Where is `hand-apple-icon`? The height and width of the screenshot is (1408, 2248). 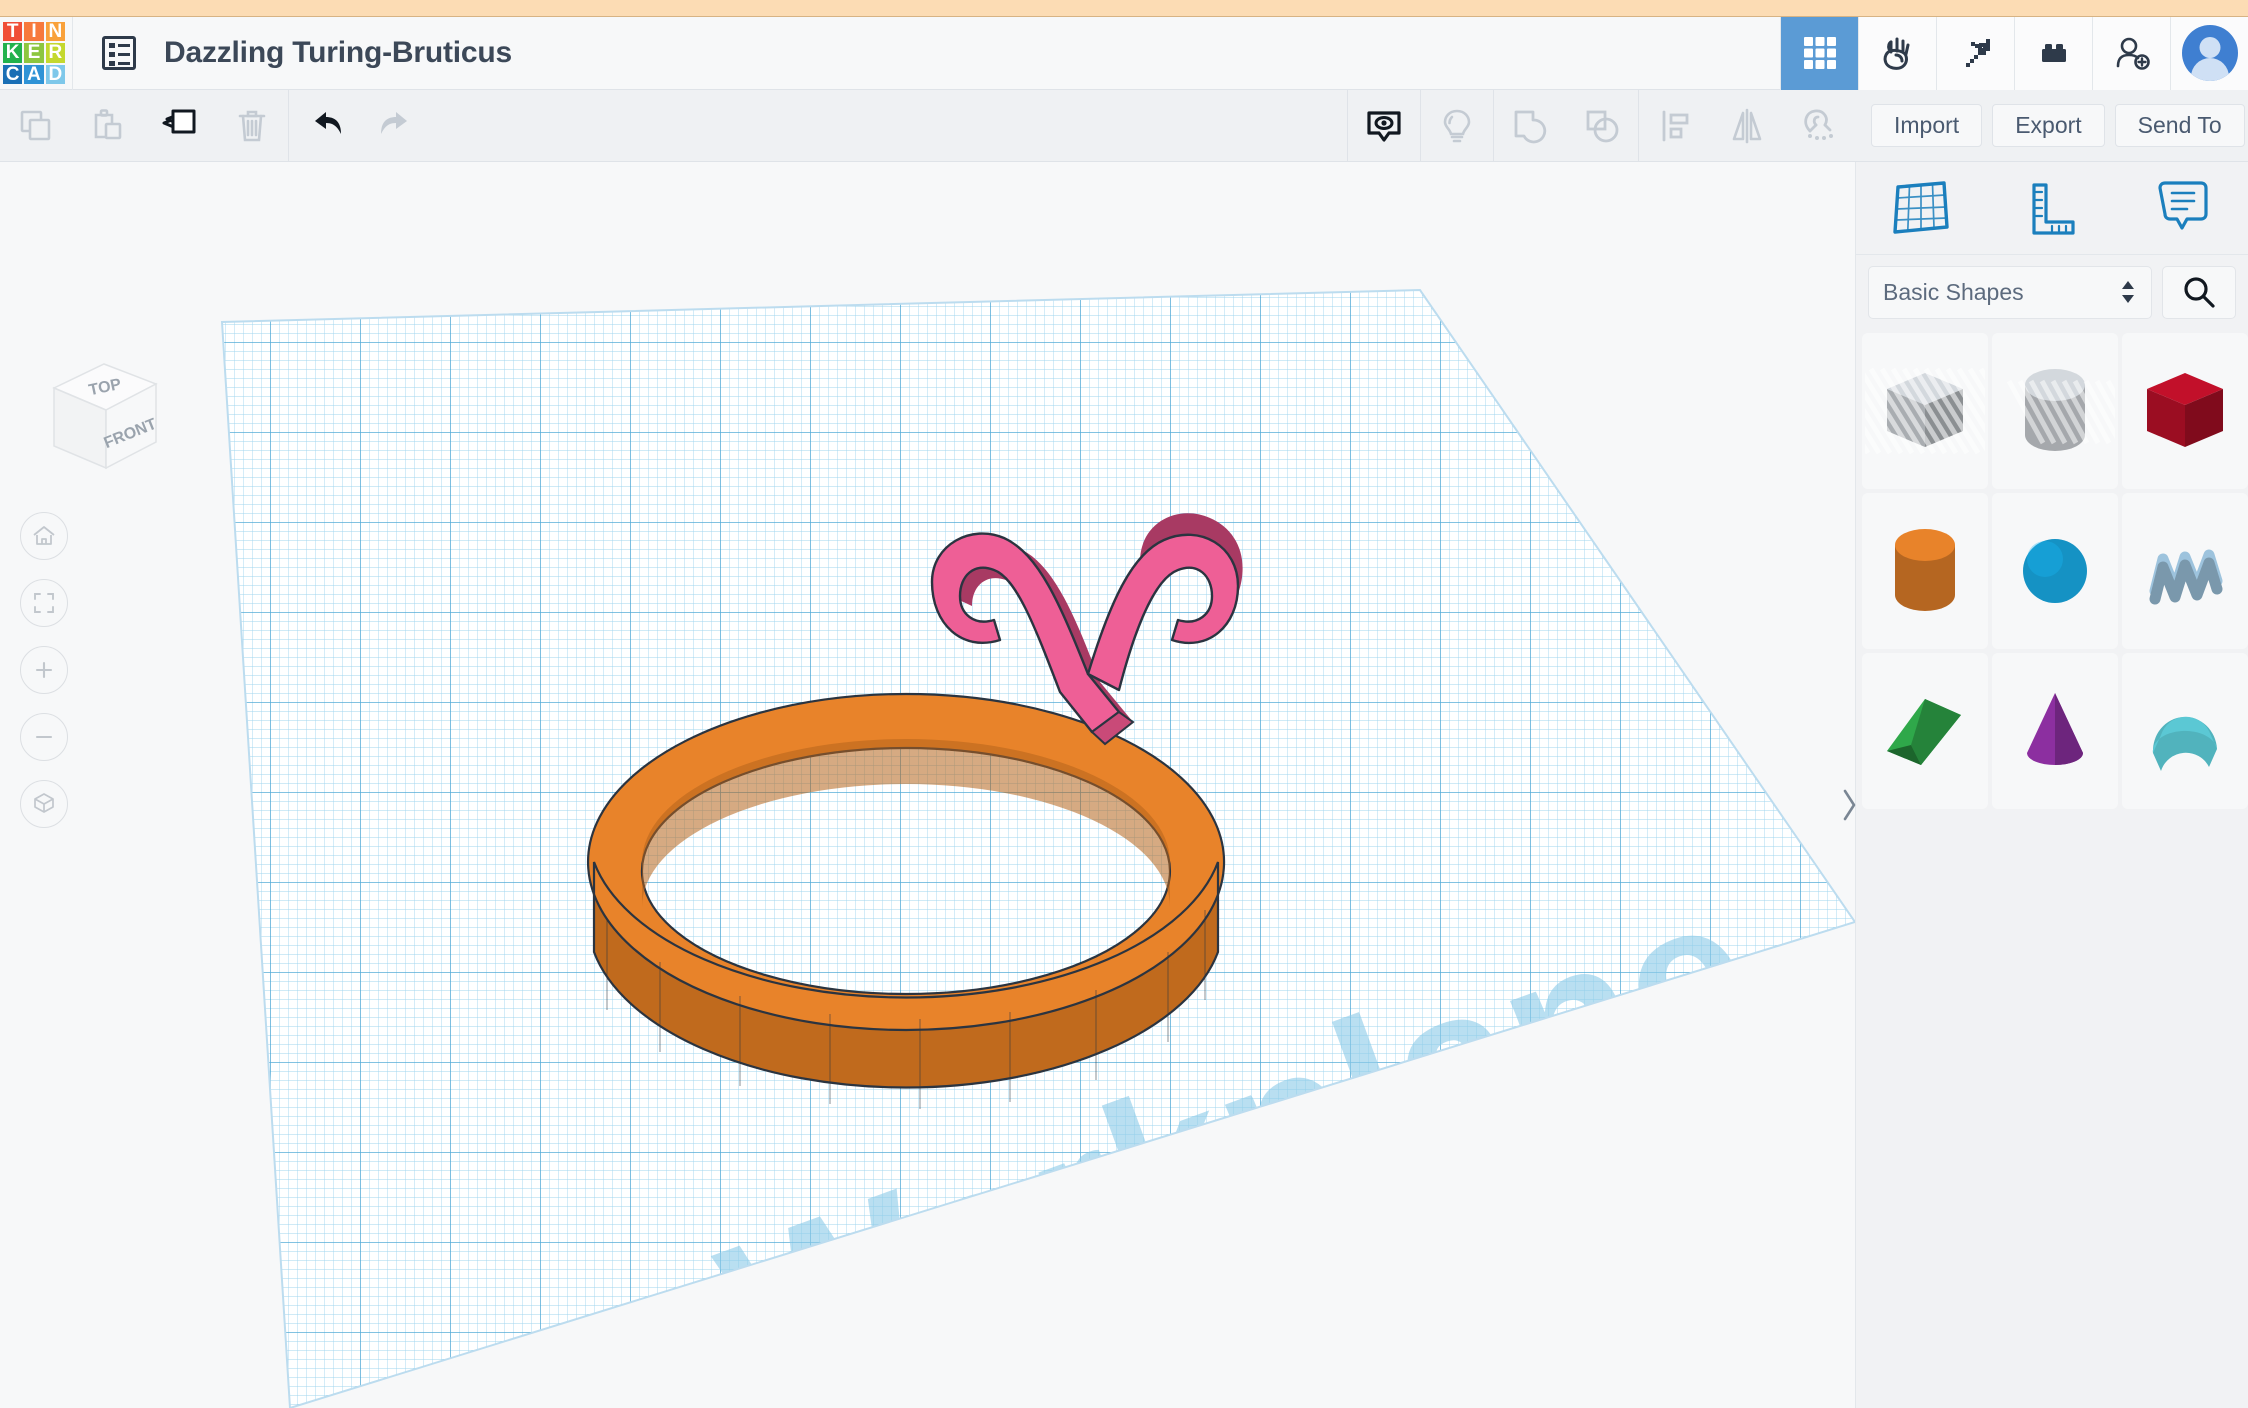
hand-apple-icon is located at coordinates (1896, 53).